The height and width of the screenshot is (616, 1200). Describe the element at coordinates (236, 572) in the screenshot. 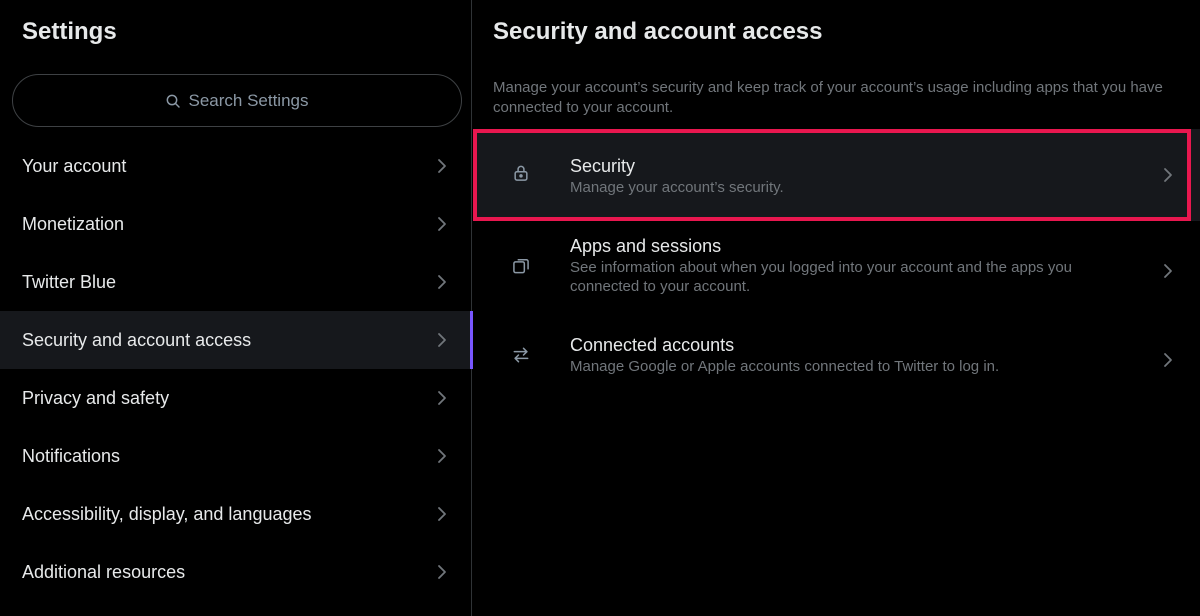

I see `sidebar-item-additional-resources: Additional resources` at that location.